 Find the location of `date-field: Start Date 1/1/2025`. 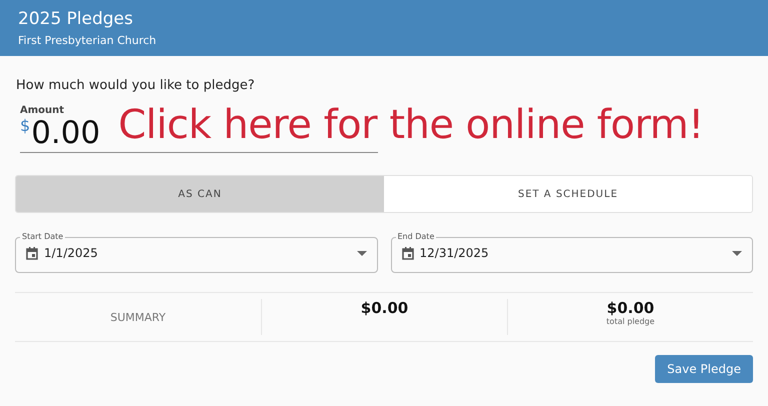

date-field: Start Date 1/1/2025 is located at coordinates (196, 252).